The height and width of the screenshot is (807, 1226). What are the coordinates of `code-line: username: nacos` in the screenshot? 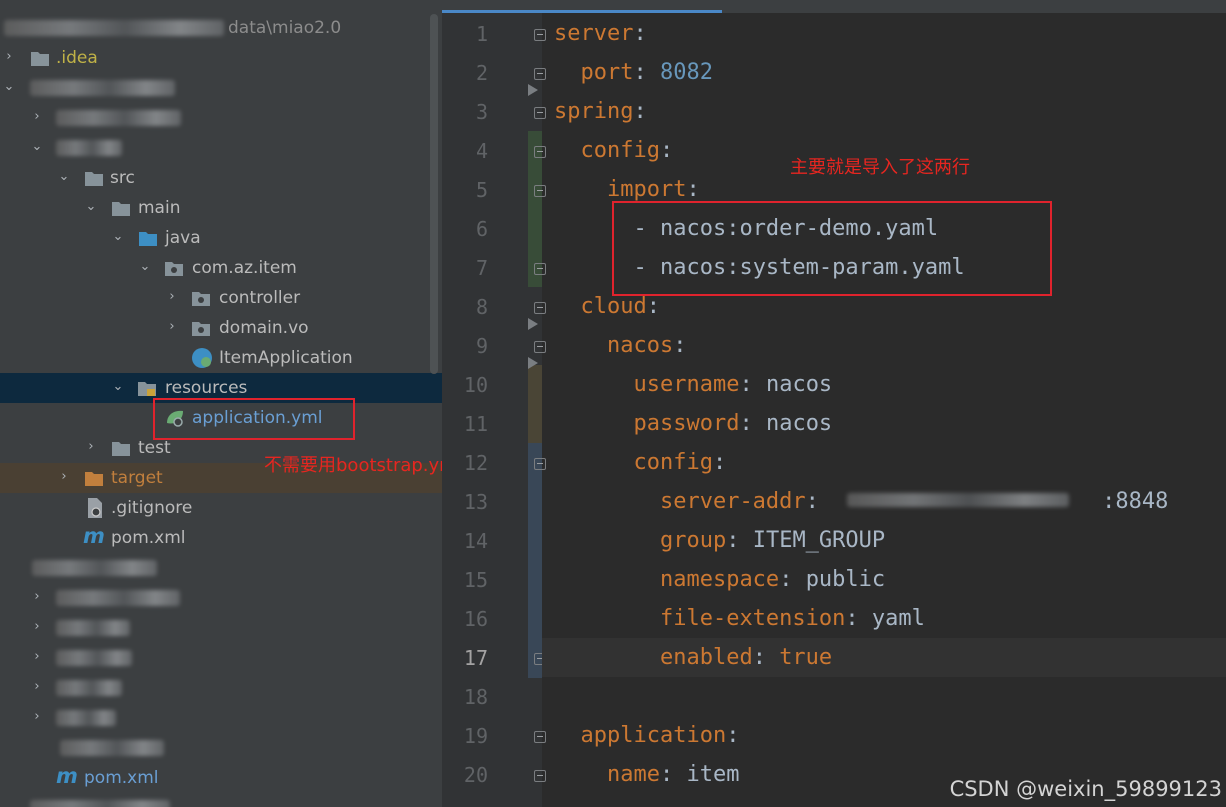 It's located at (693, 384).